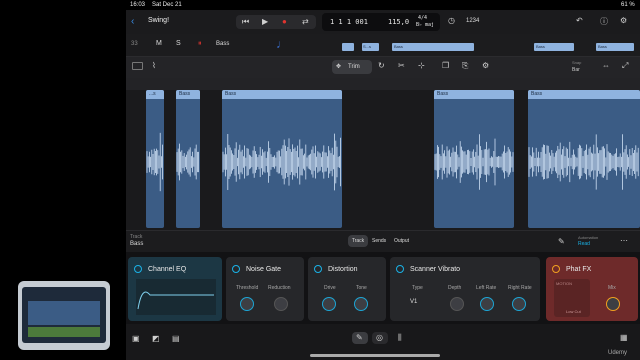  I want to click on plugin-mode-button: ◎, so click(380, 338).